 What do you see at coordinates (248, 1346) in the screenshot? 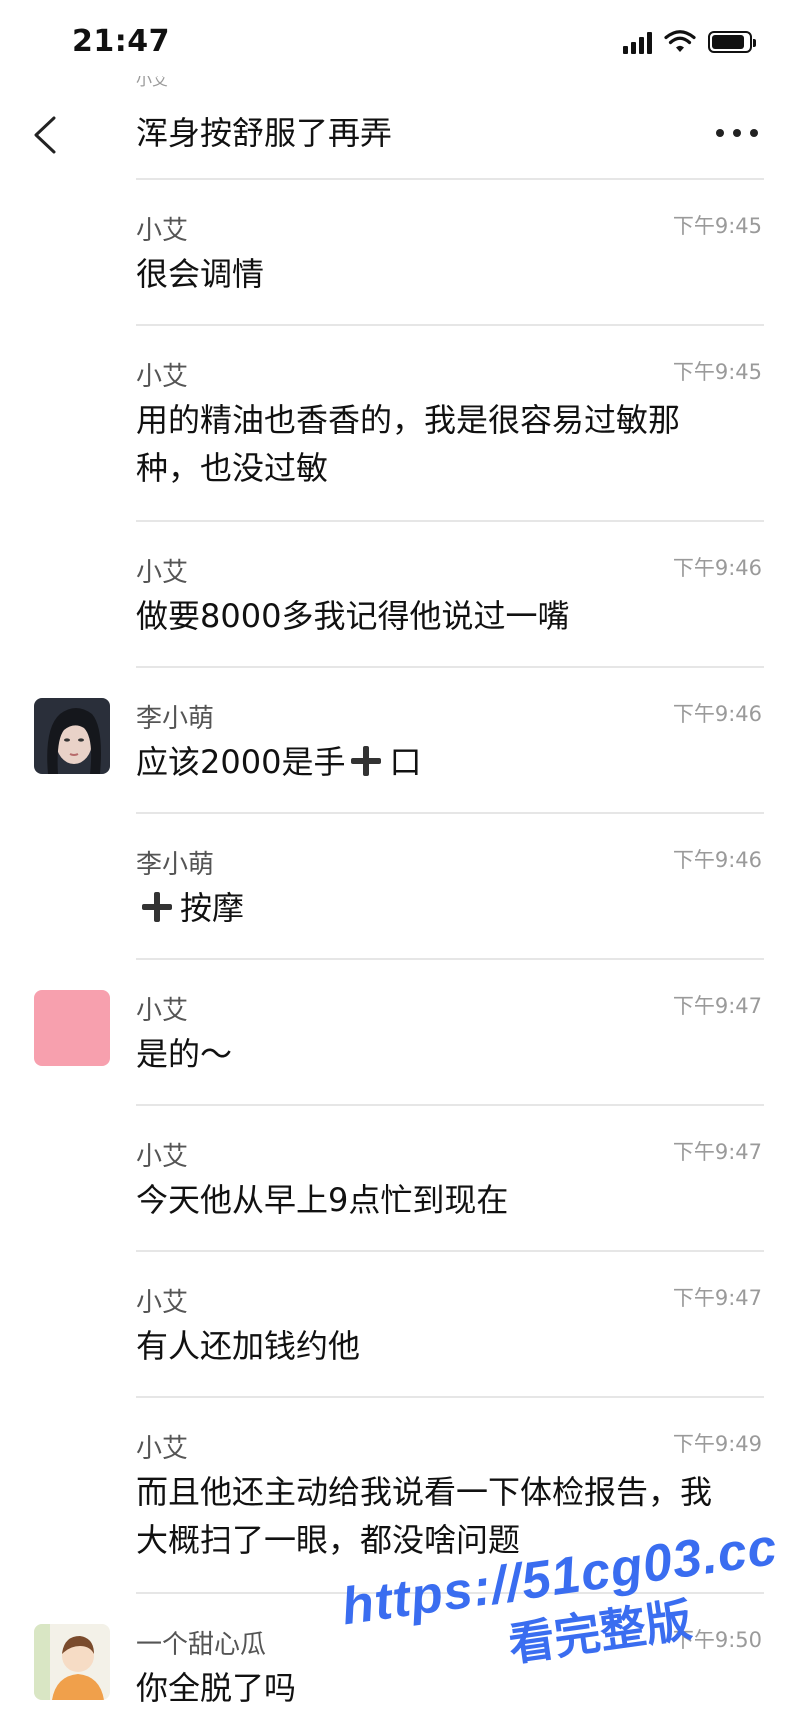
I see `message-text: 有人还加钱约他` at bounding box center [248, 1346].